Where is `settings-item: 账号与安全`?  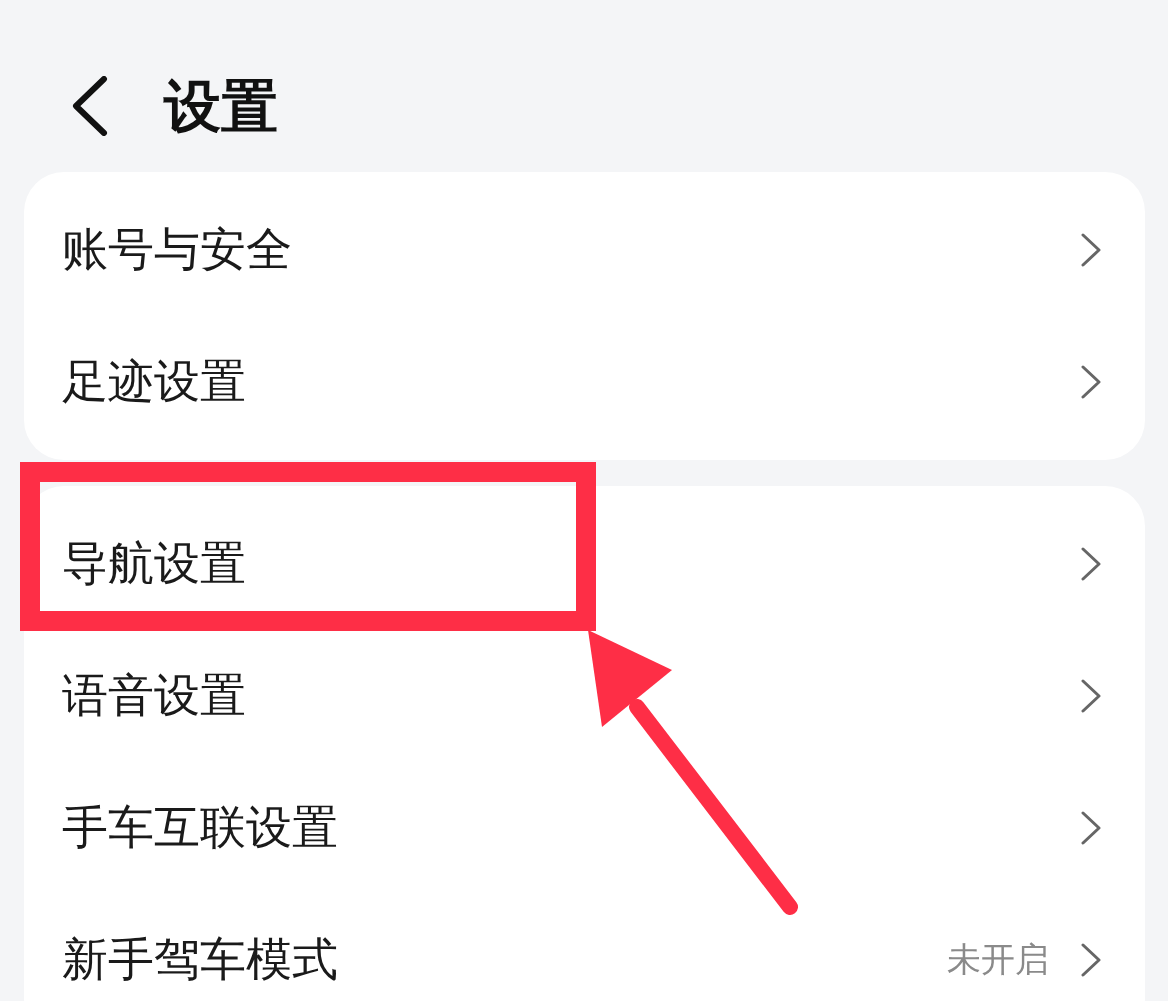 settings-item: 账号与安全 is located at coordinates (584, 250).